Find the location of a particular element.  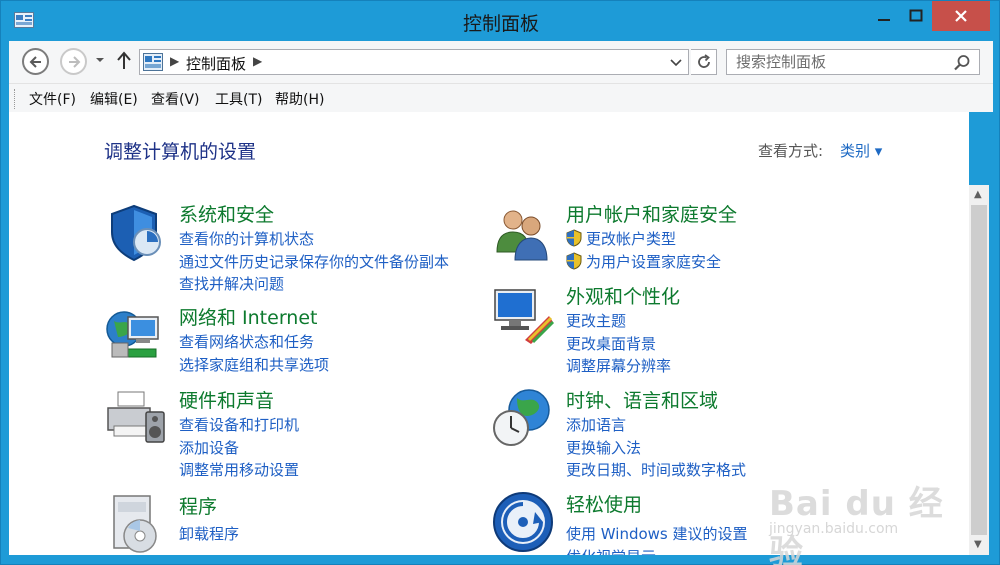

back-button is located at coordinates (35, 61).